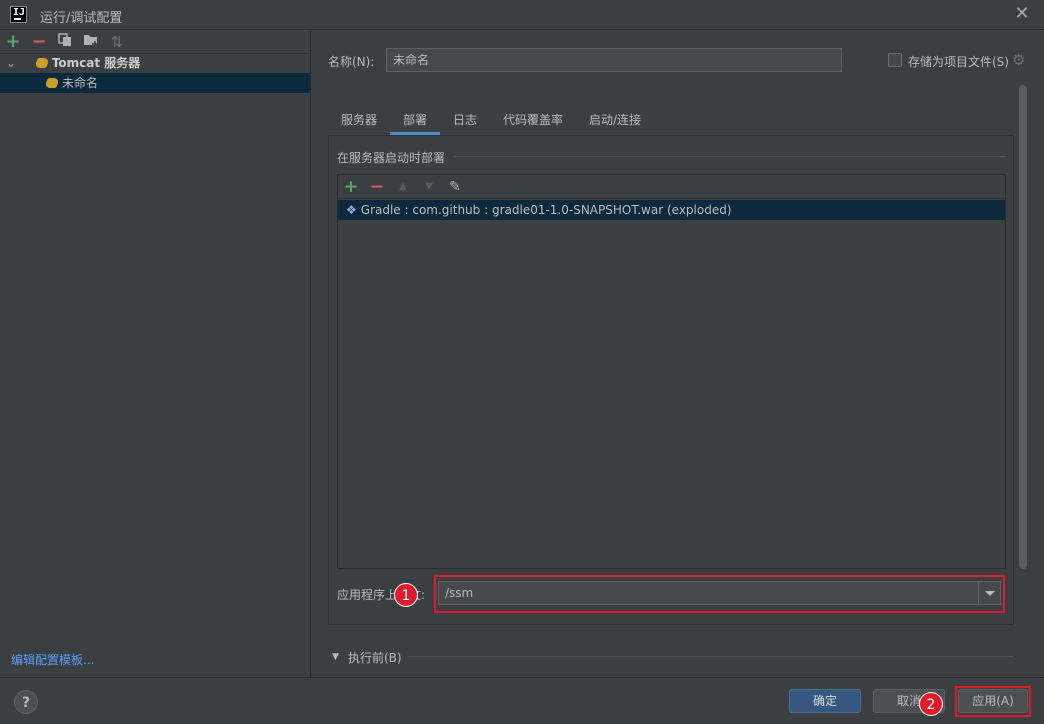 This screenshot has height=724, width=1044. Describe the element at coordinates (522, 700) in the screenshot. I see `dialog-footer: ? 确定 取消 应用(A) 2` at that location.